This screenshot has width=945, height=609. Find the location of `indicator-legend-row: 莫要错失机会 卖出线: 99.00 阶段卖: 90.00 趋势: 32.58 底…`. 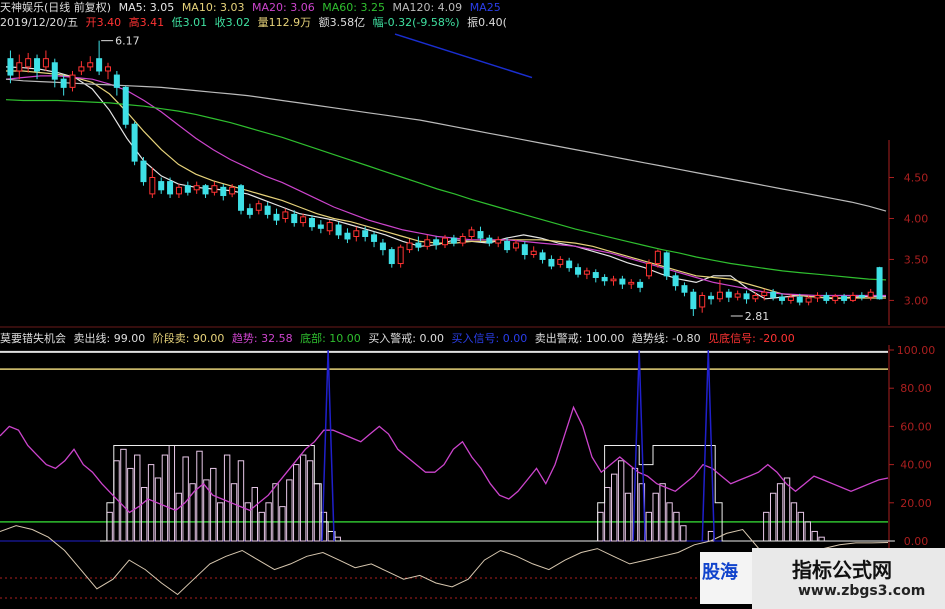

indicator-legend-row: 莫要错失机会 卖出线: 99.00 阶段卖: 90.00 趋势: 32.58 底… is located at coordinates (399, 338).